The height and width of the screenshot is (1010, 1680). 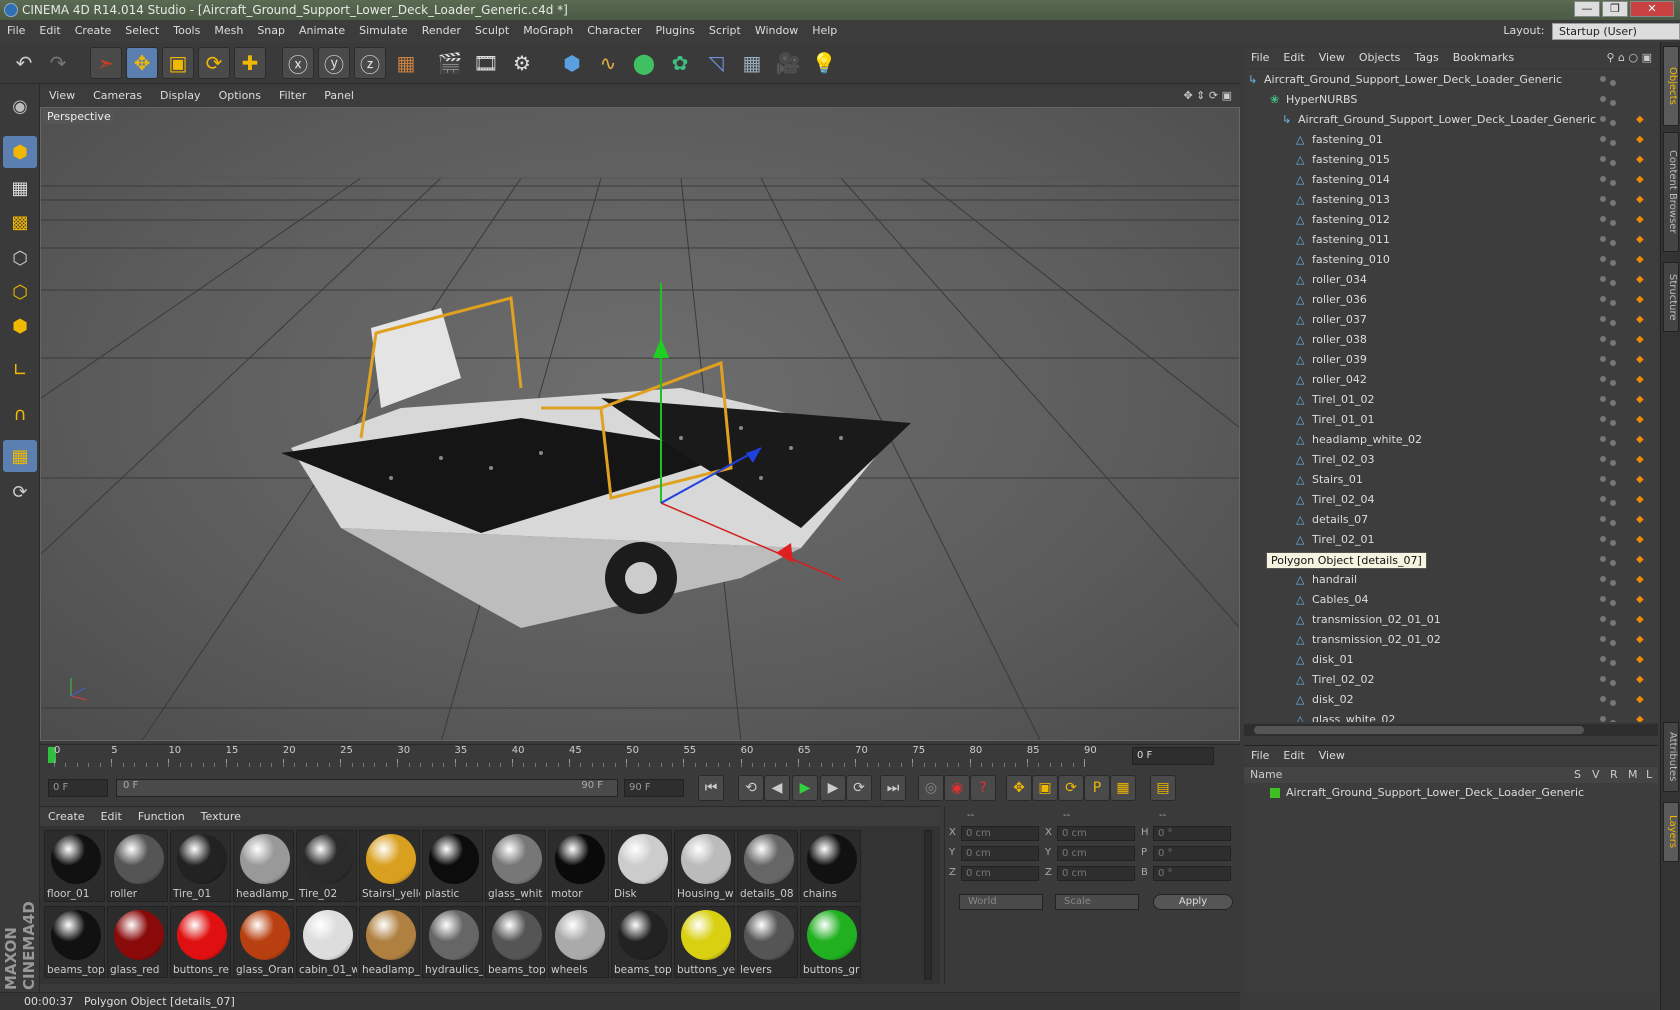 What do you see at coordinates (452, 942) in the screenshot?
I see `material-hydraulics: hydraulics_` at bounding box center [452, 942].